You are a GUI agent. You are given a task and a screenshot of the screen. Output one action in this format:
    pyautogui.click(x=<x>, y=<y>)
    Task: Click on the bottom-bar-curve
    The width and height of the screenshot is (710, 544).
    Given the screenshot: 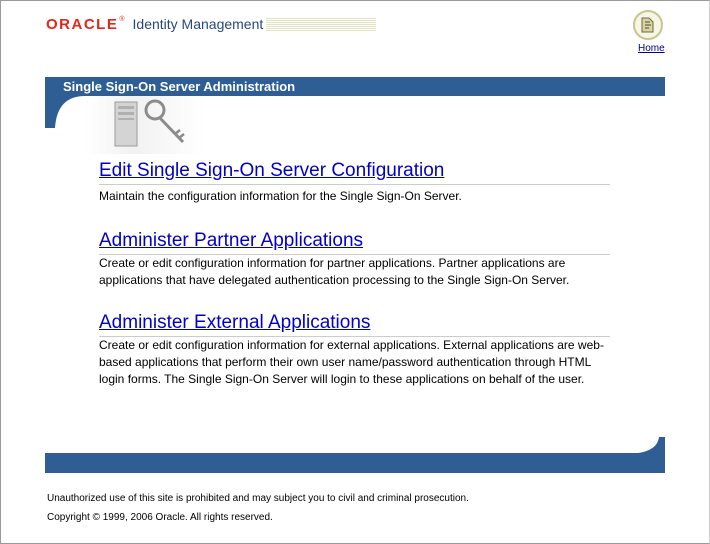 What is the action you would take?
    pyautogui.click(x=645, y=445)
    